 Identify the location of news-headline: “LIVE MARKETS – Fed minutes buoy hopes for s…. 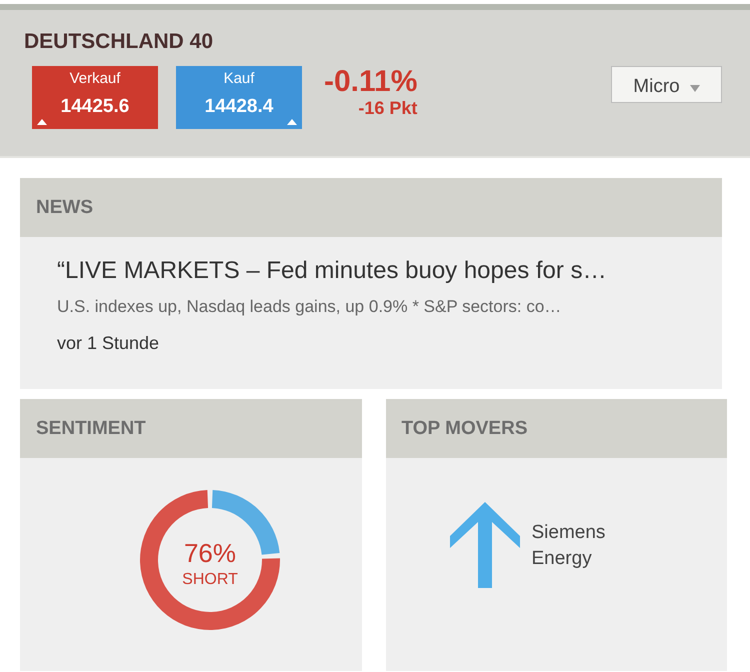
(389, 271).